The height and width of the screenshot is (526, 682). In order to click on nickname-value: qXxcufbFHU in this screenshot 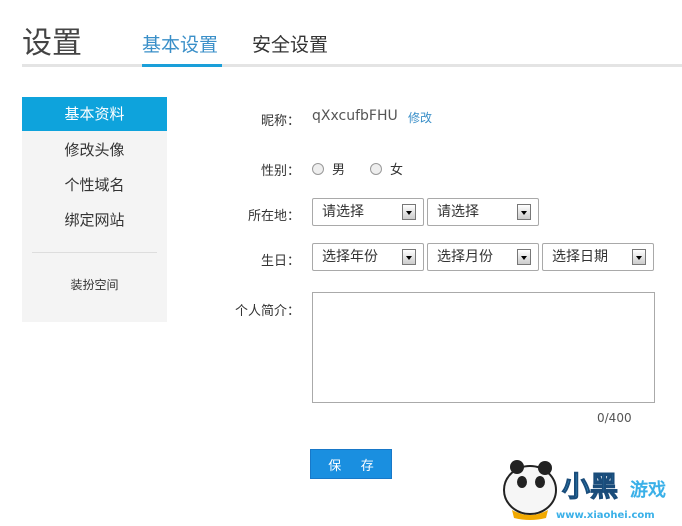, I will do `click(355, 116)`.